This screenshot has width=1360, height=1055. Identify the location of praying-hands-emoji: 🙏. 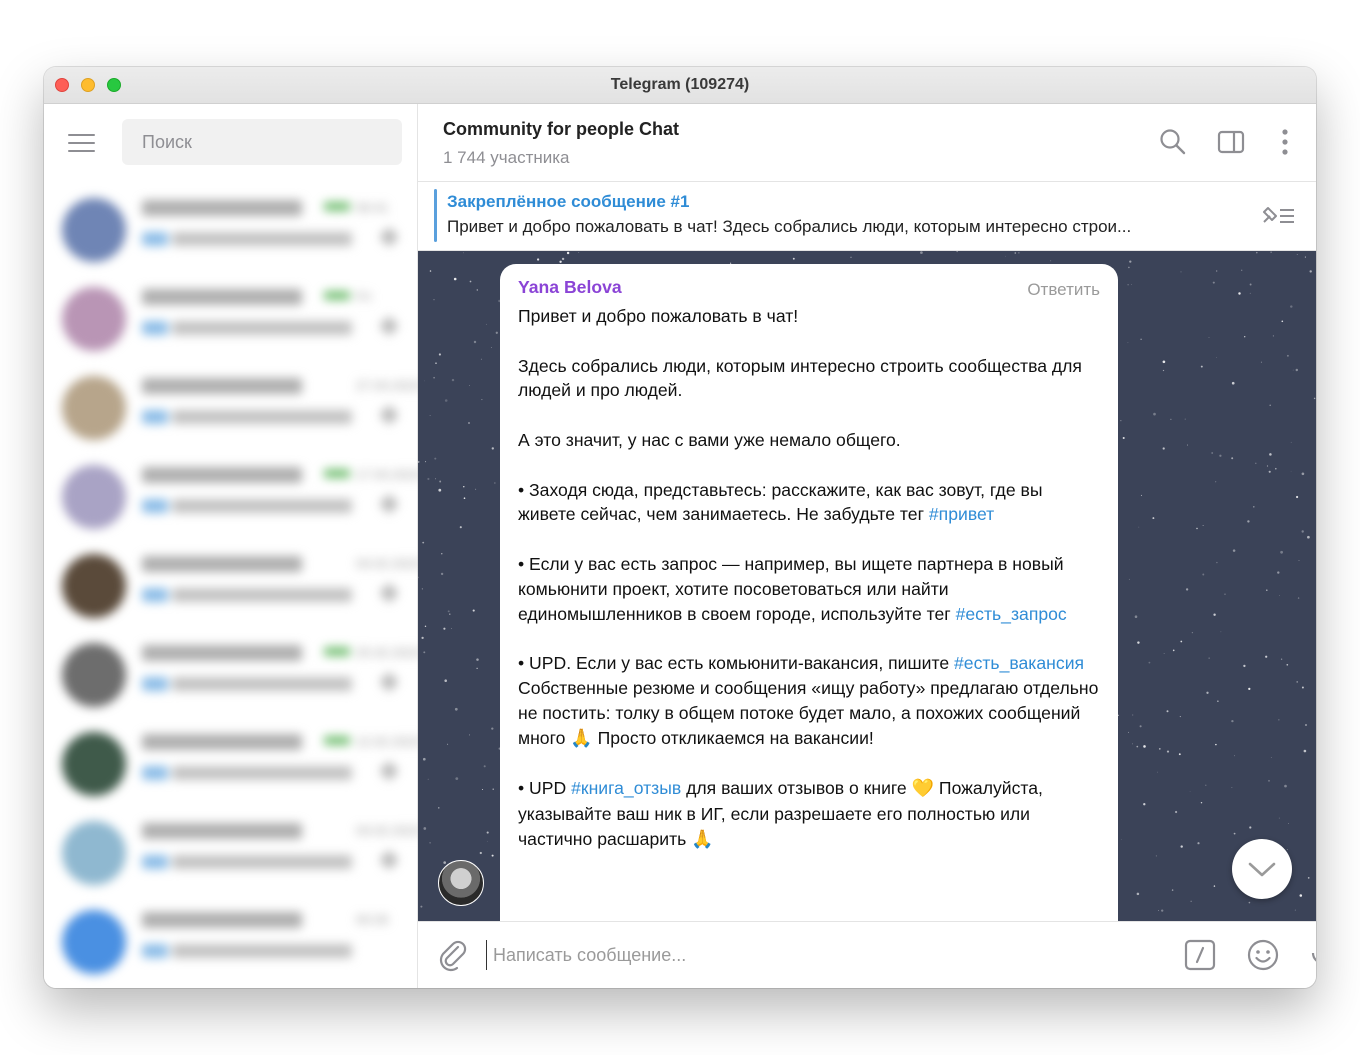
(702, 839).